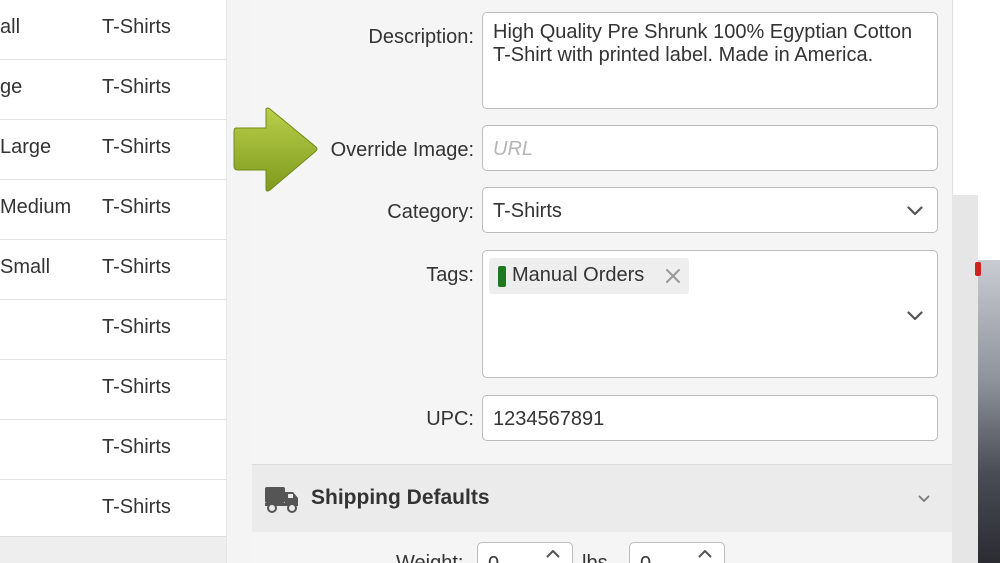 The width and height of the screenshot is (1000, 563). Describe the element at coordinates (525, 552) in the screenshot. I see `weight-lbs-input: 0` at that location.